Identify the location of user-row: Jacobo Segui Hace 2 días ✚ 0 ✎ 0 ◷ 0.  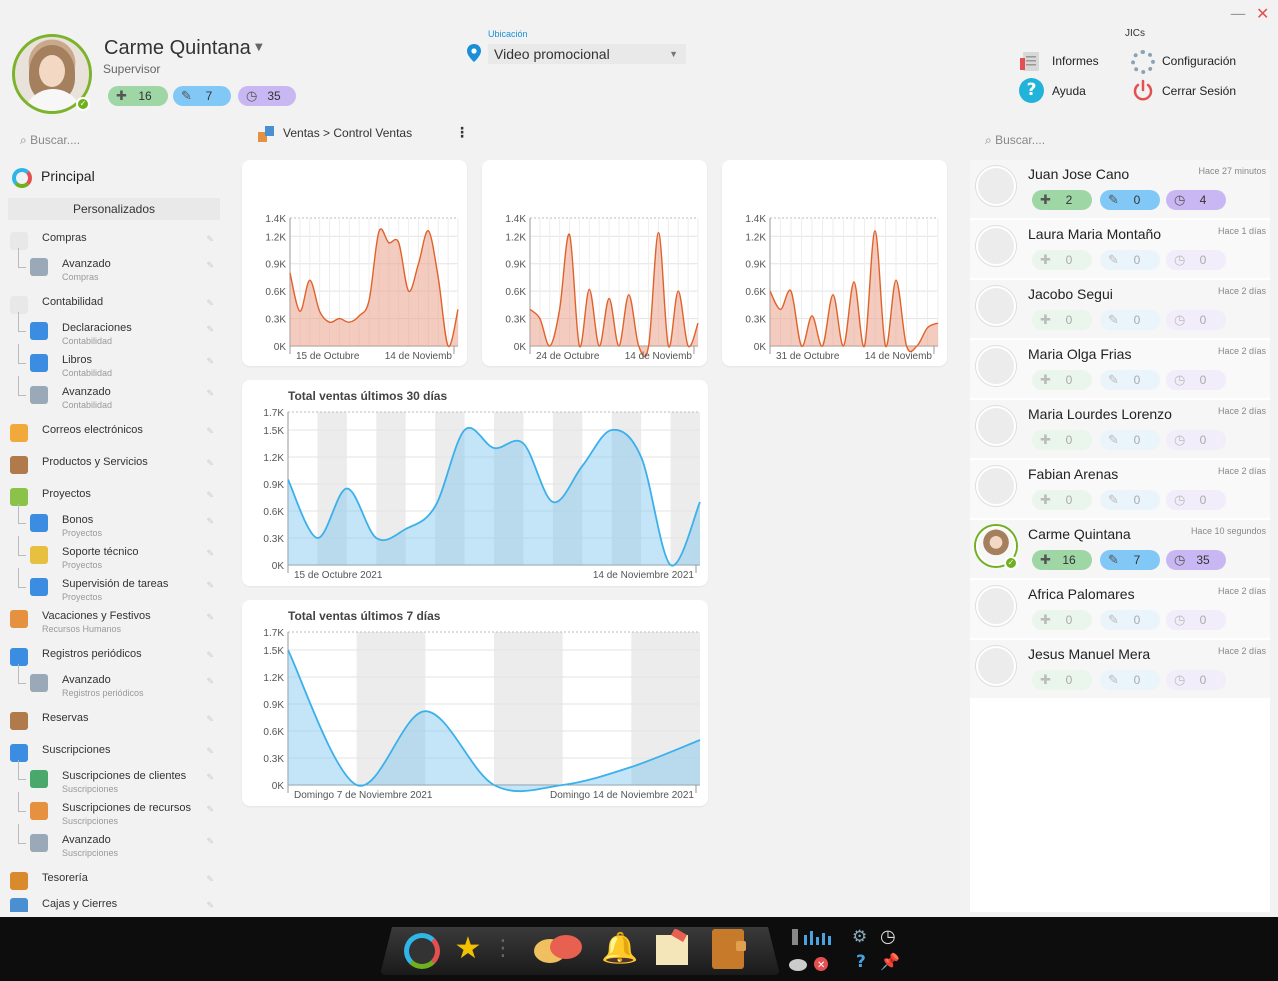
(1120, 309).